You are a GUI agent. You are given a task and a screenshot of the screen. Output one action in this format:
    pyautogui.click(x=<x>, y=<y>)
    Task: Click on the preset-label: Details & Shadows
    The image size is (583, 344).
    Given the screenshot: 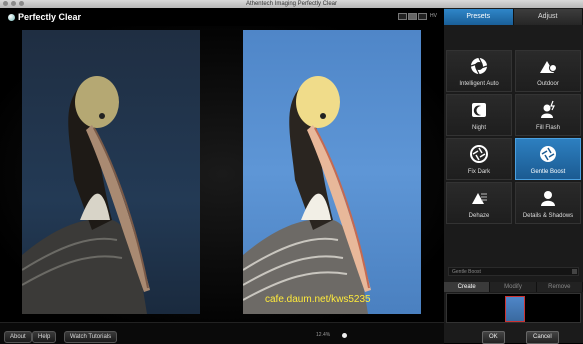 What is the action you would take?
    pyautogui.click(x=548, y=216)
    